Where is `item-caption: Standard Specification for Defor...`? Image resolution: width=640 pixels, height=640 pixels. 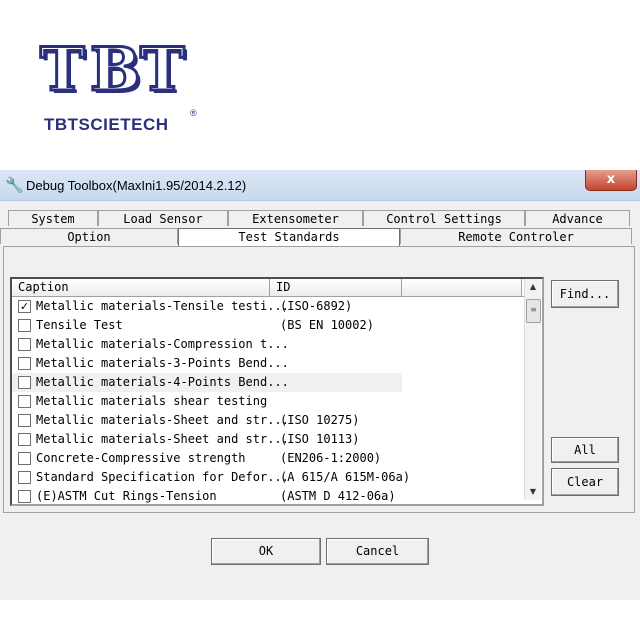
item-caption: Standard Specification for Defor... is located at coordinates (162, 477).